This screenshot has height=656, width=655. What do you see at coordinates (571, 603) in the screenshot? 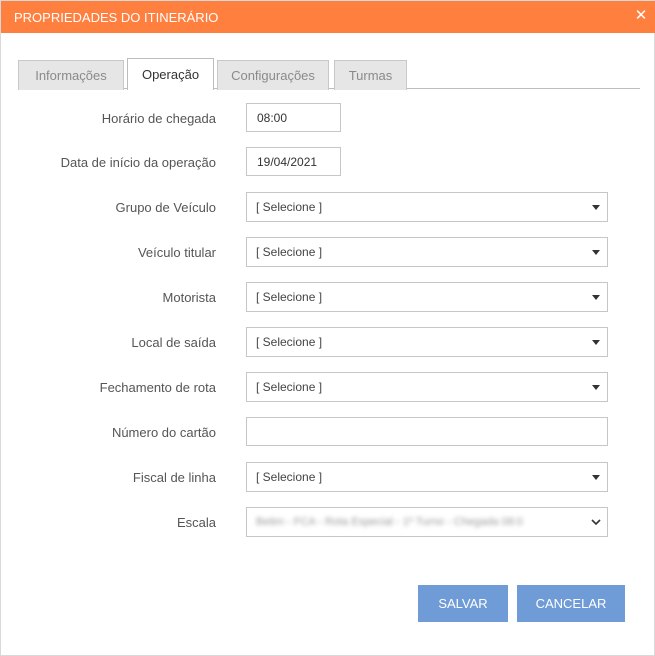
I see `cancel-button: CANCELAR` at bounding box center [571, 603].